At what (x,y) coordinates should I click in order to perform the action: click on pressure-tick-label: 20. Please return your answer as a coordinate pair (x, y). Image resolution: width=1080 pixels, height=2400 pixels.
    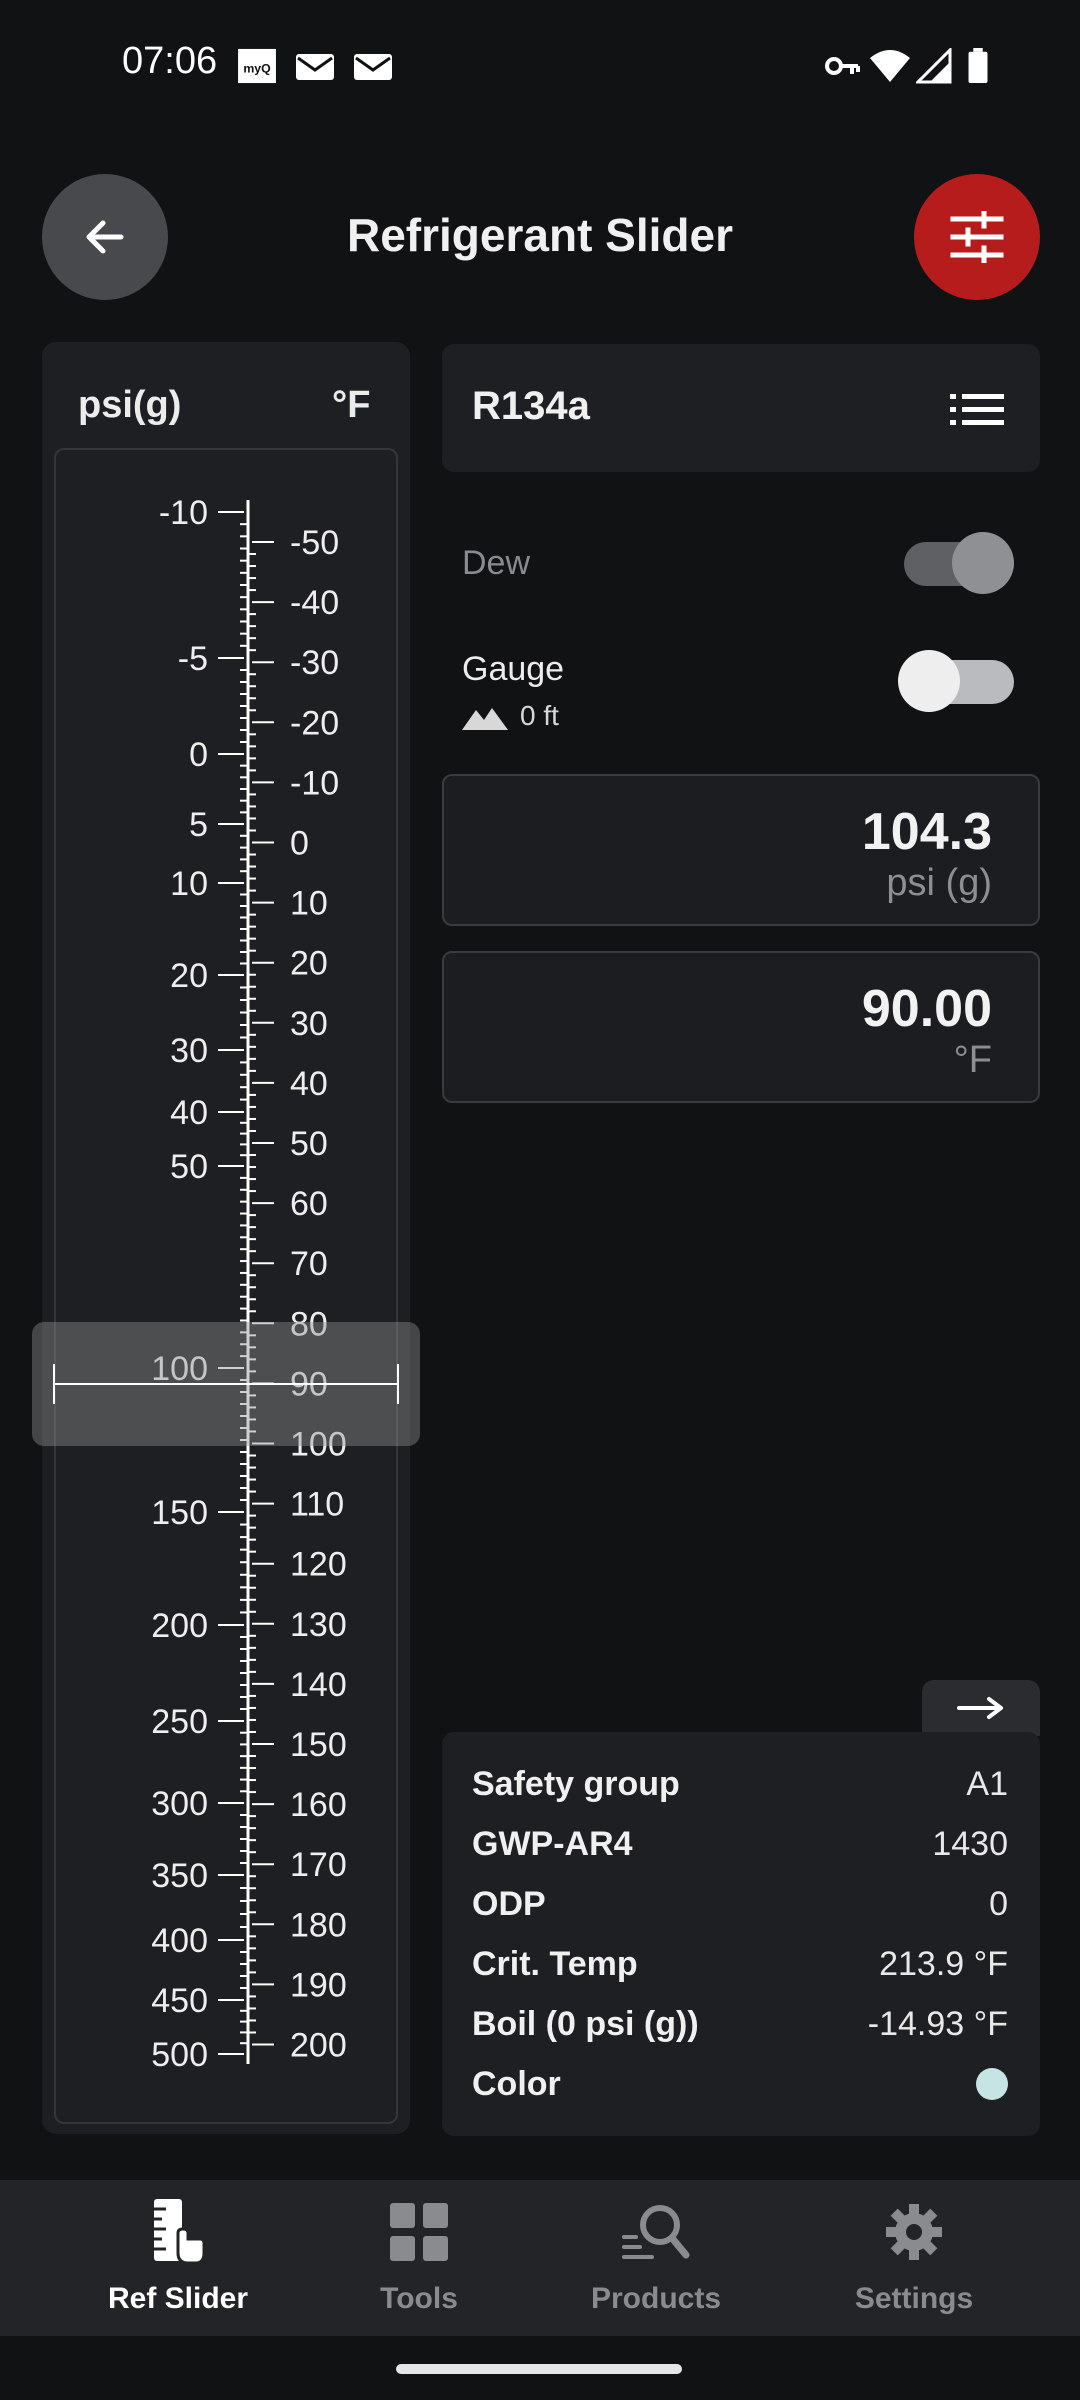
    Looking at the image, I should click on (189, 976).